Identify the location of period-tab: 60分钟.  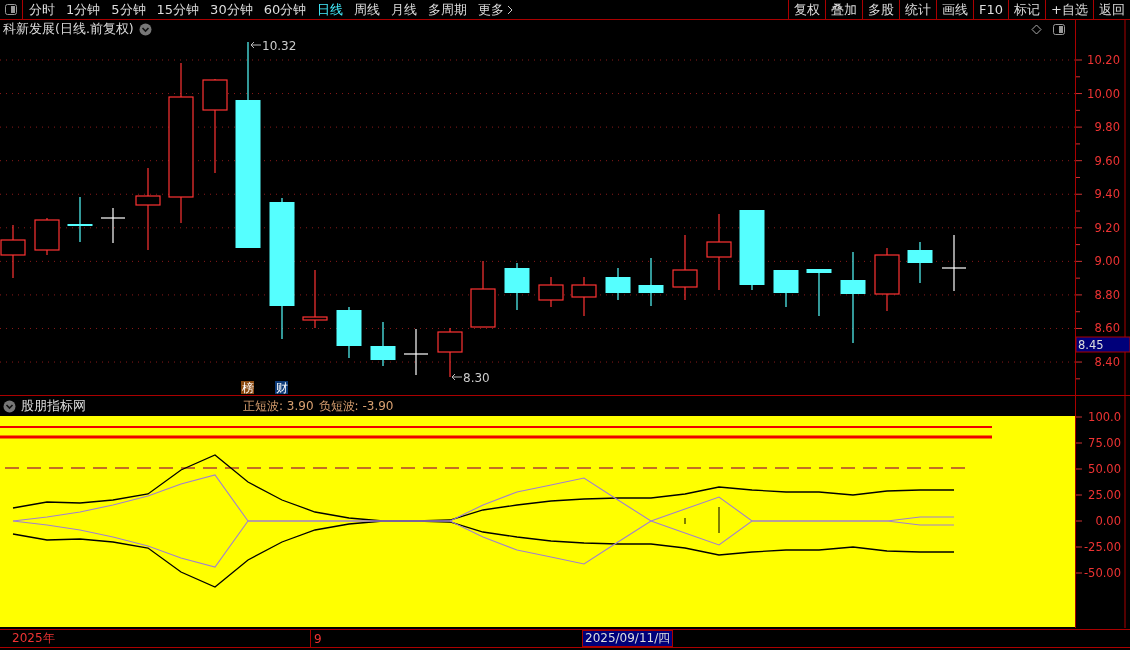
(285, 9).